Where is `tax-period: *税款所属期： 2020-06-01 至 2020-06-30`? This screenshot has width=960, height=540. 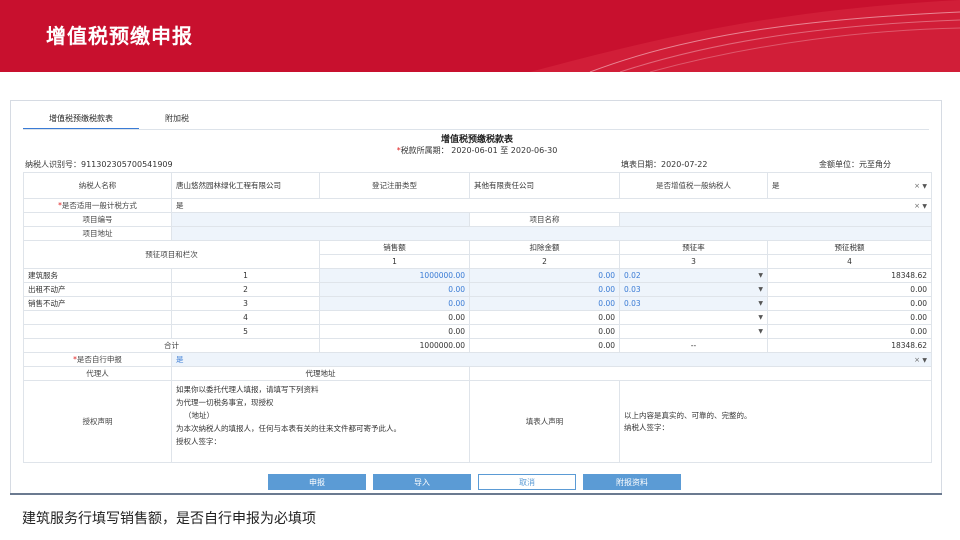
tax-period: *税款所属期： 2020-06-01 至 2020-06-30 is located at coordinates (477, 150).